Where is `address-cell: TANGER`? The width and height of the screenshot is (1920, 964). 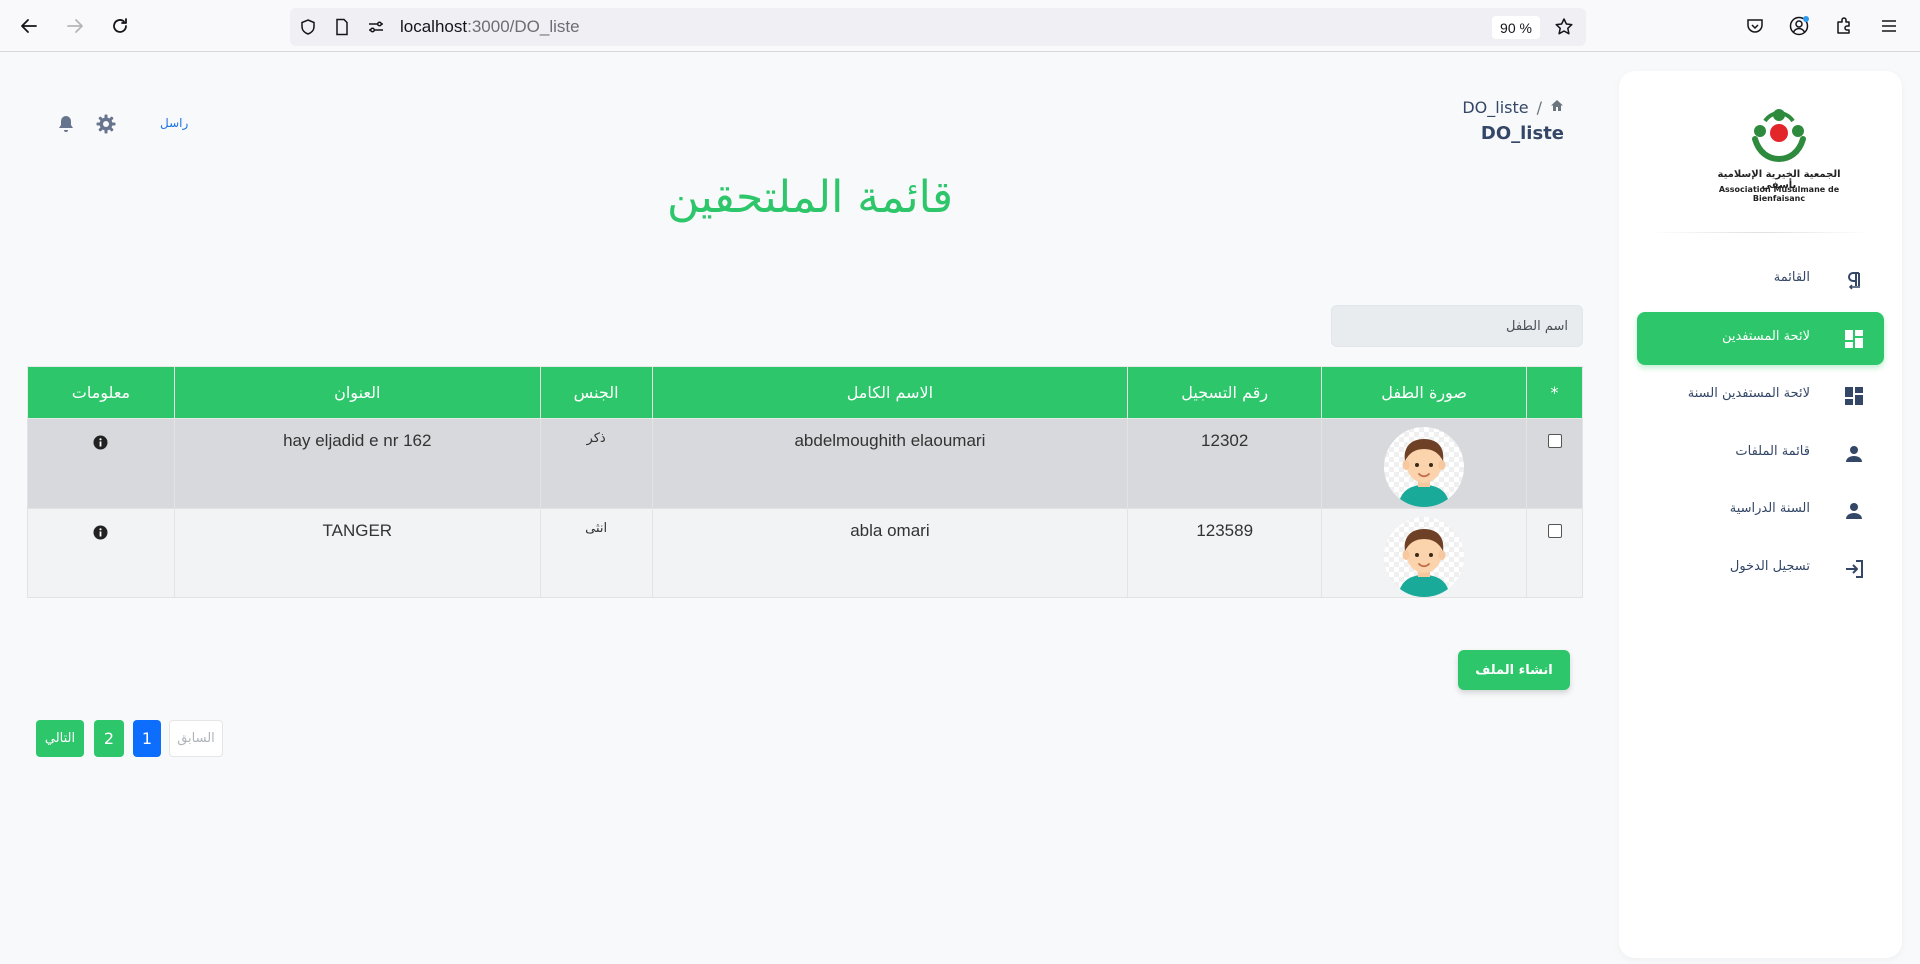 address-cell: TANGER is located at coordinates (357, 553).